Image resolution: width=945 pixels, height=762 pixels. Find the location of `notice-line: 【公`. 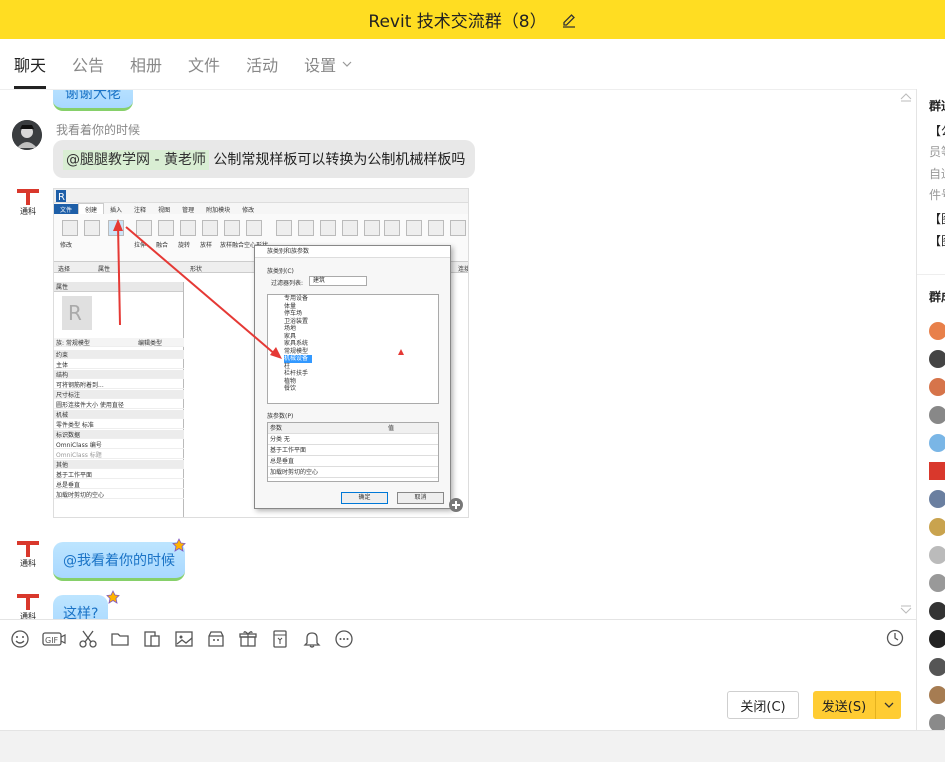

notice-line: 【公 is located at coordinates (937, 130).